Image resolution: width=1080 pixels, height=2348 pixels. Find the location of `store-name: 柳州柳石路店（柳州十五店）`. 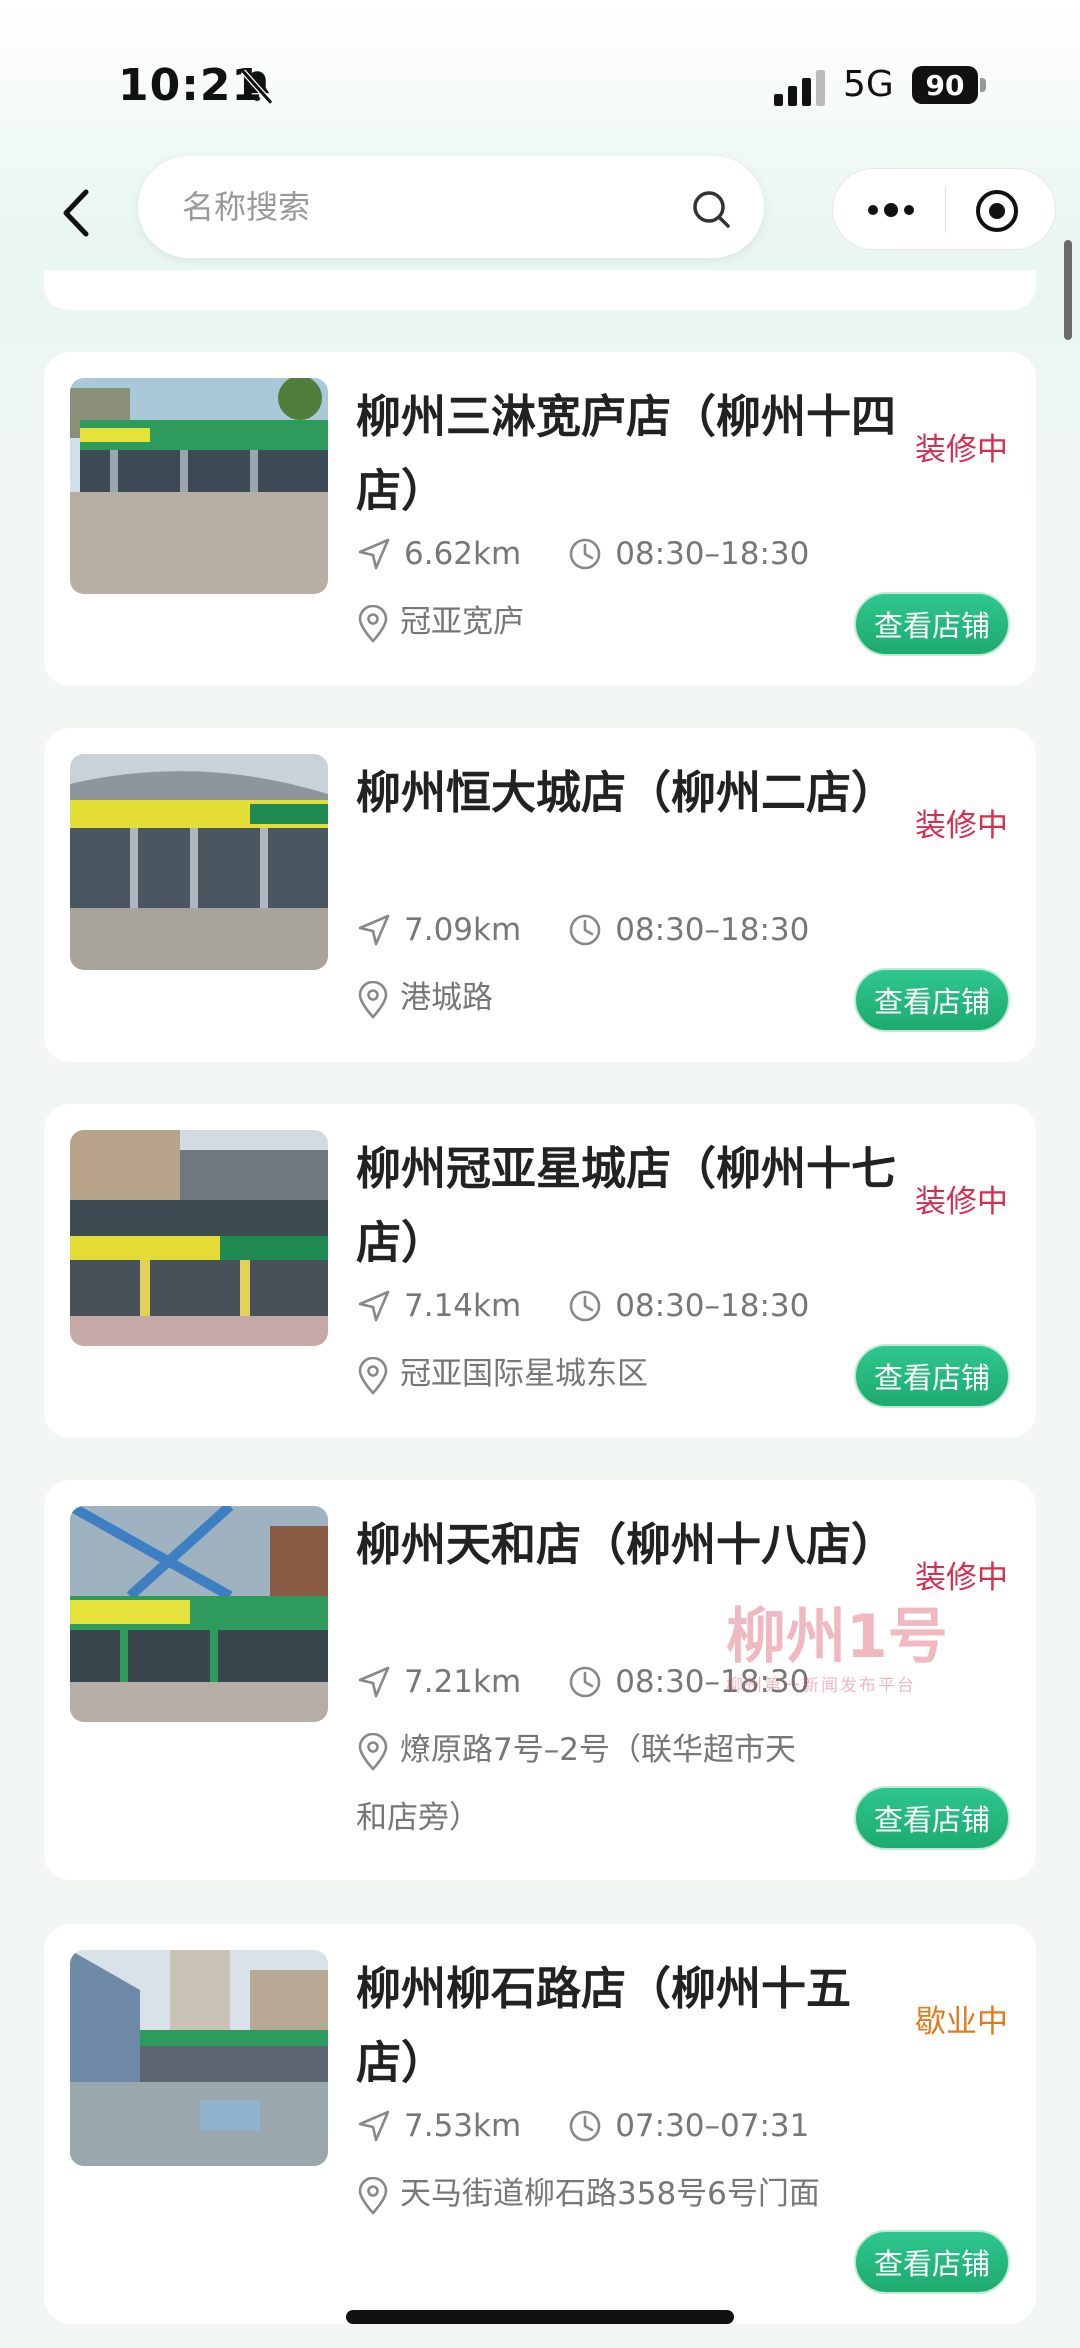

store-name: 柳州柳石路店（柳州十五店） is located at coordinates (604, 2025).